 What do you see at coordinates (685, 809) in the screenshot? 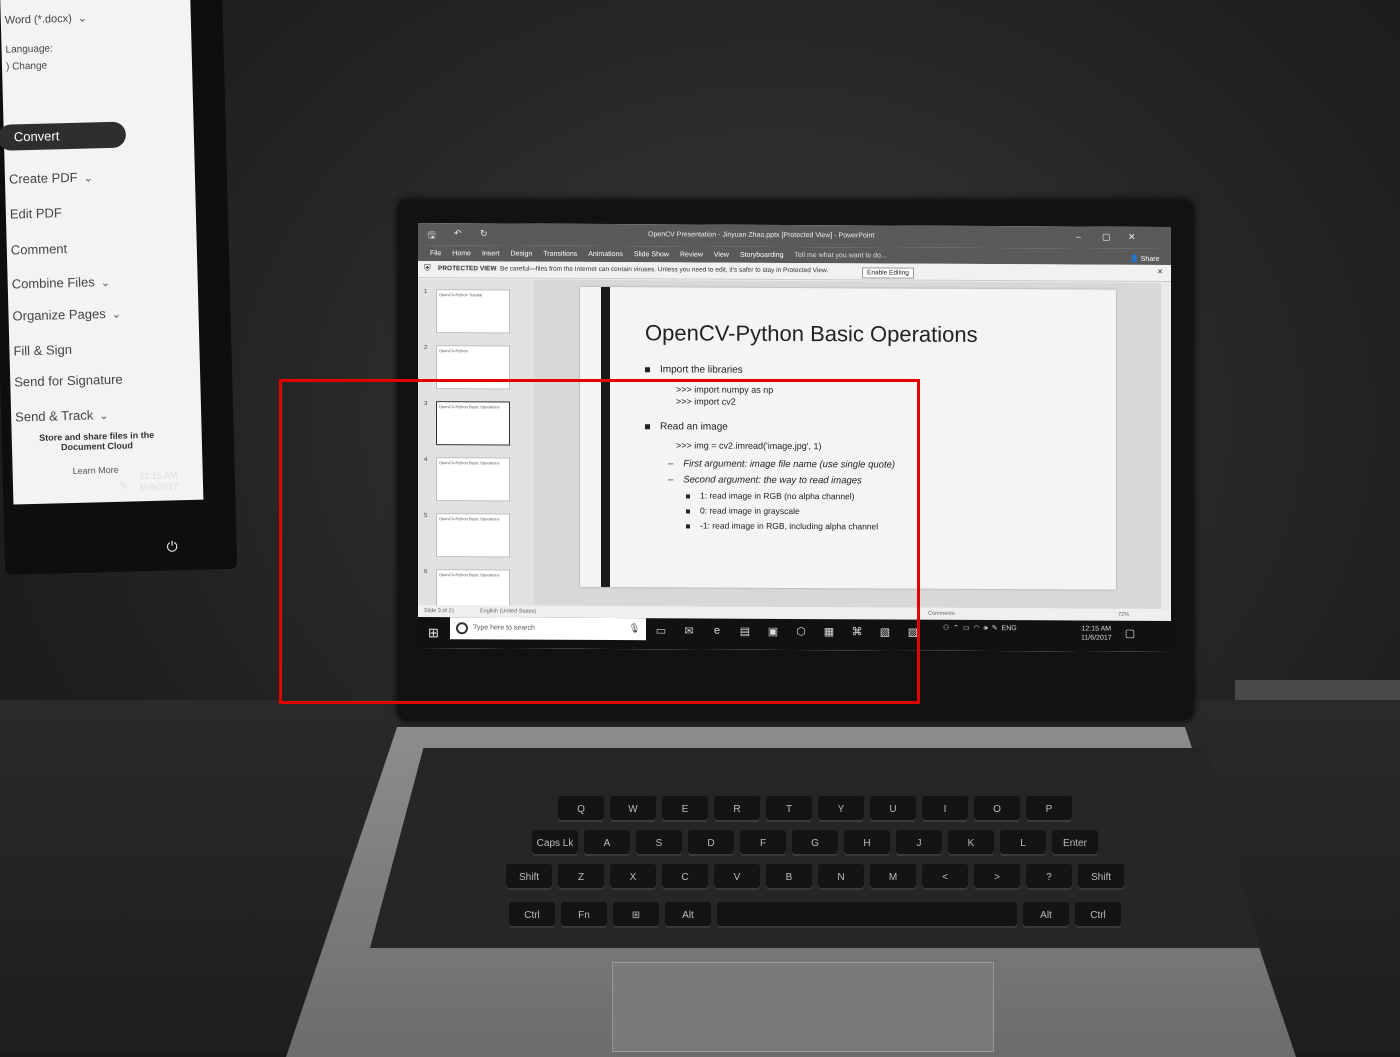
I see `keyboard-key: E` at bounding box center [685, 809].